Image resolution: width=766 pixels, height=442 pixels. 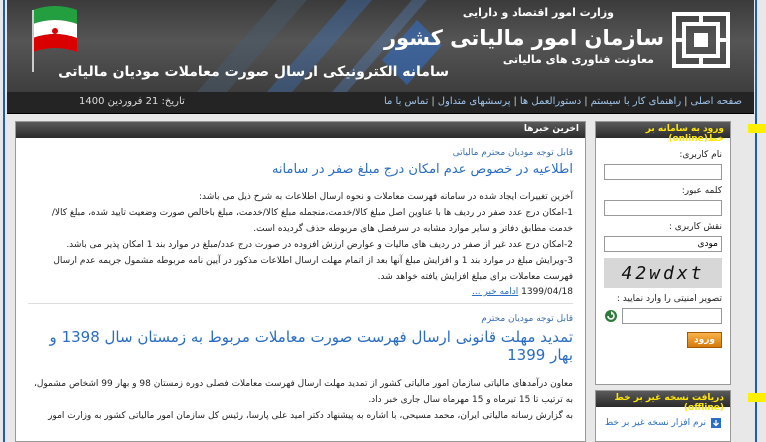 What do you see at coordinates (523, 38) in the screenshot?
I see `organization-name: سازمان امور مالیاتی کشور` at bounding box center [523, 38].